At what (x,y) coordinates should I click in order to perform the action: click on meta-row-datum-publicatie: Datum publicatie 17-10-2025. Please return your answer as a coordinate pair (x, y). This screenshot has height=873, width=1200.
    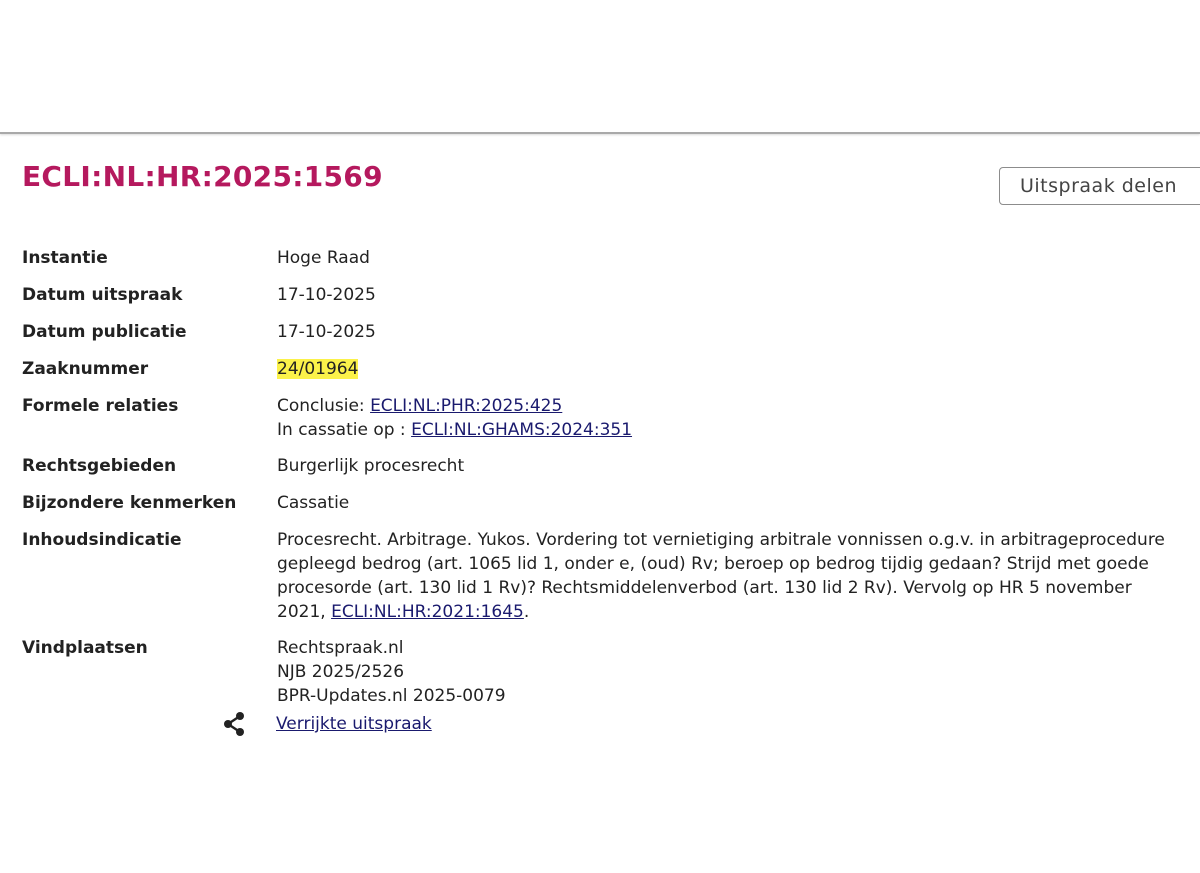
    Looking at the image, I should click on (597, 332).